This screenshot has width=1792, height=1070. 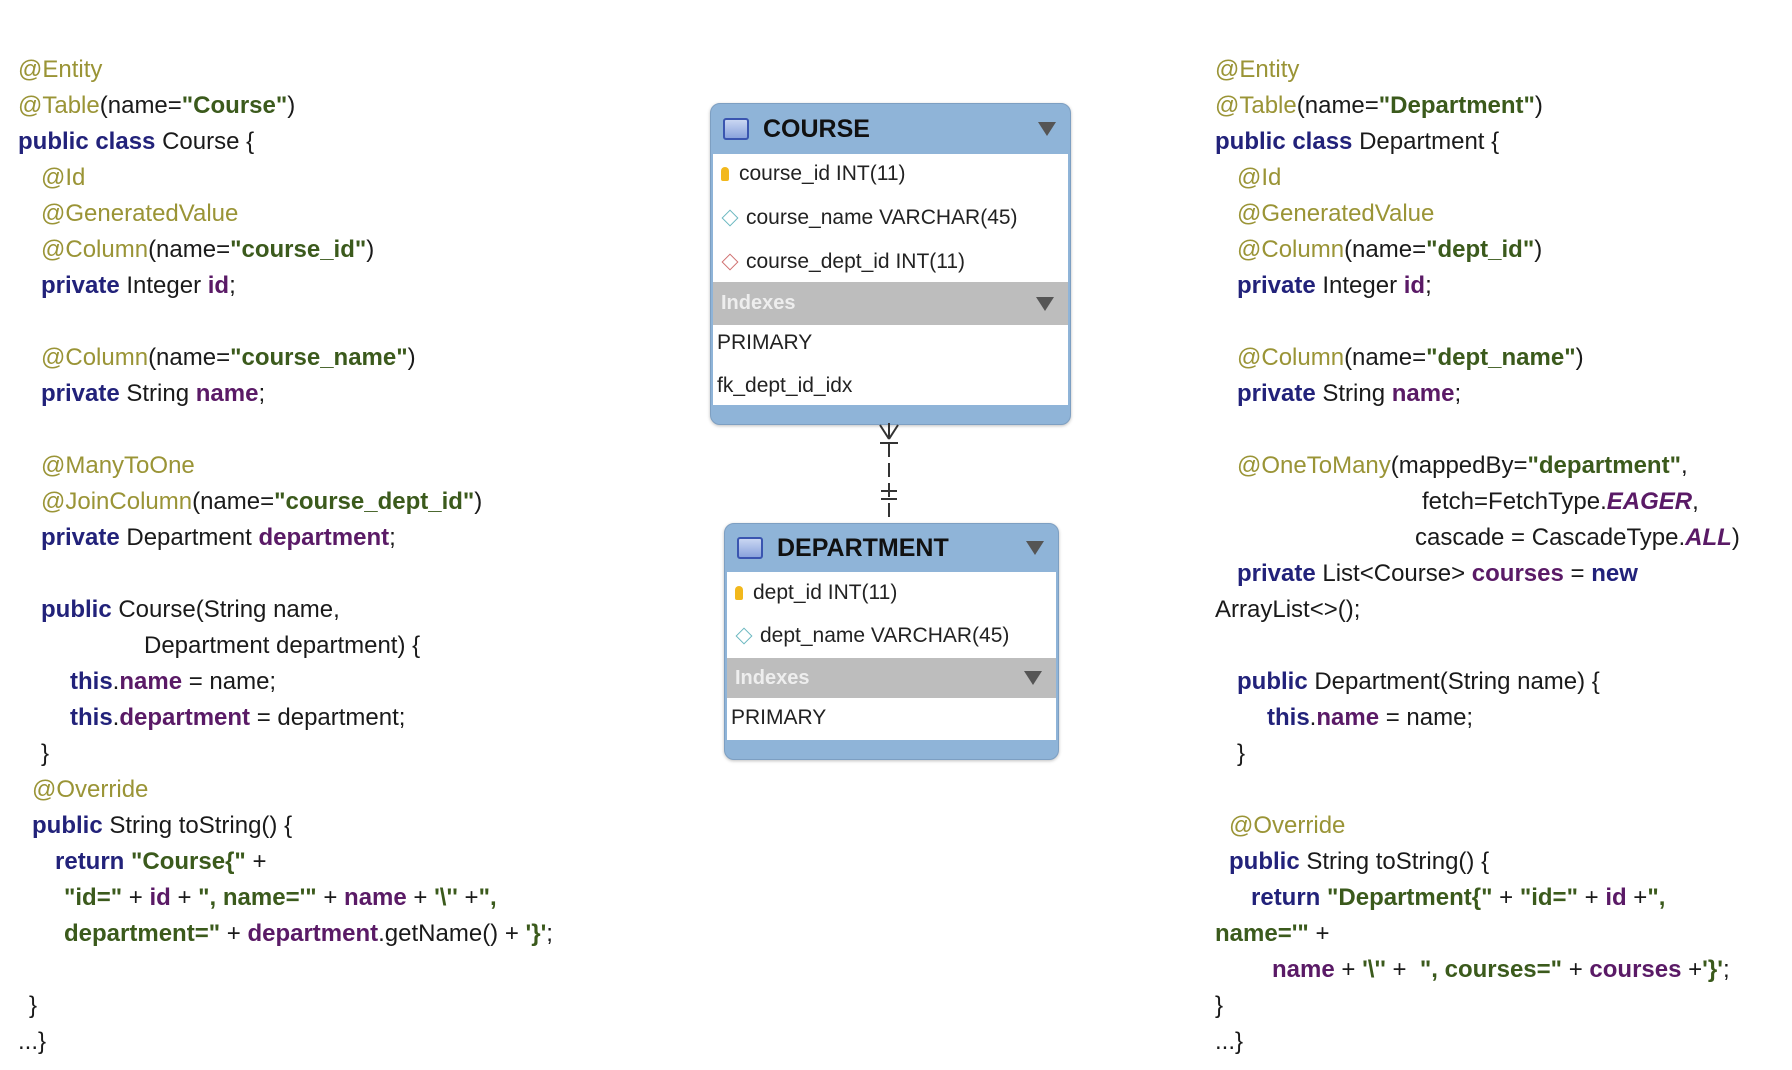 I want to click on code-line: public Department(String name) {, so click(x=1418, y=682).